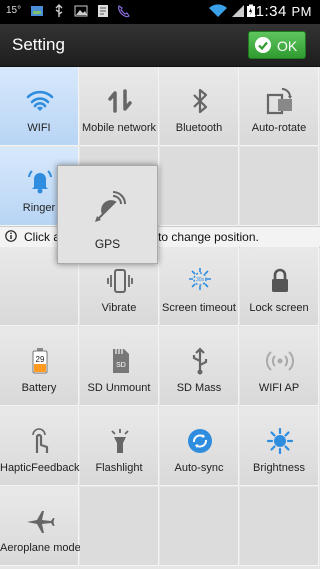  Describe the element at coordinates (287, 46) in the screenshot. I see `ok-label: OK` at that location.